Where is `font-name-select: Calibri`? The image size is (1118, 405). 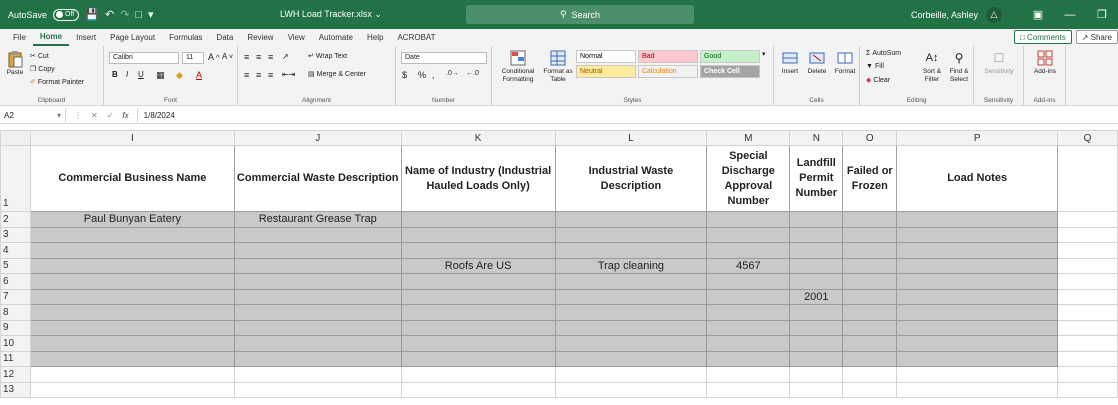 font-name-select: Calibri is located at coordinates (144, 58).